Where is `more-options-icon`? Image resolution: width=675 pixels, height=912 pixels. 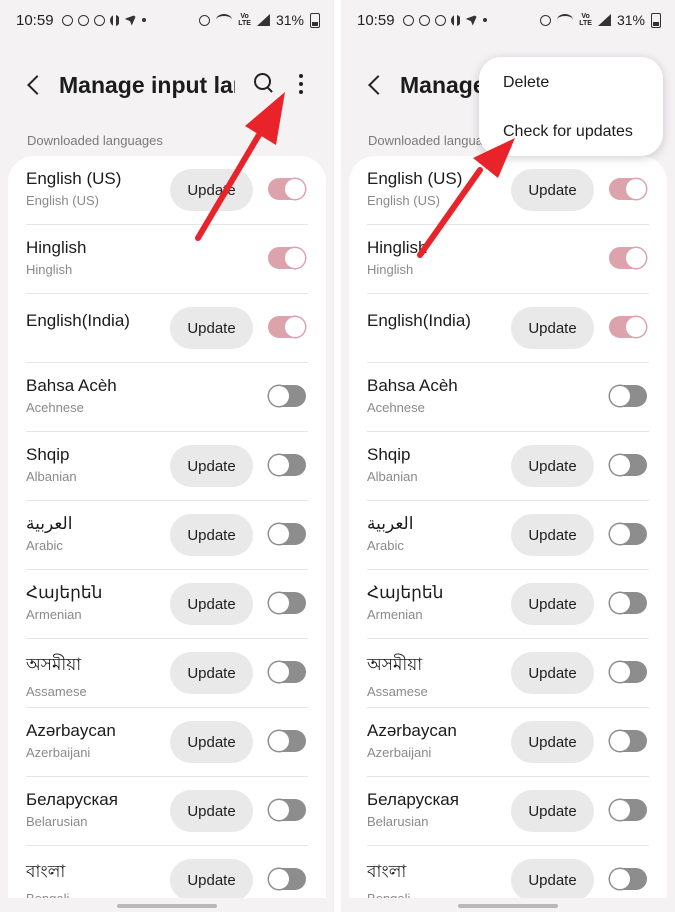
more-options-icon is located at coordinates (301, 83).